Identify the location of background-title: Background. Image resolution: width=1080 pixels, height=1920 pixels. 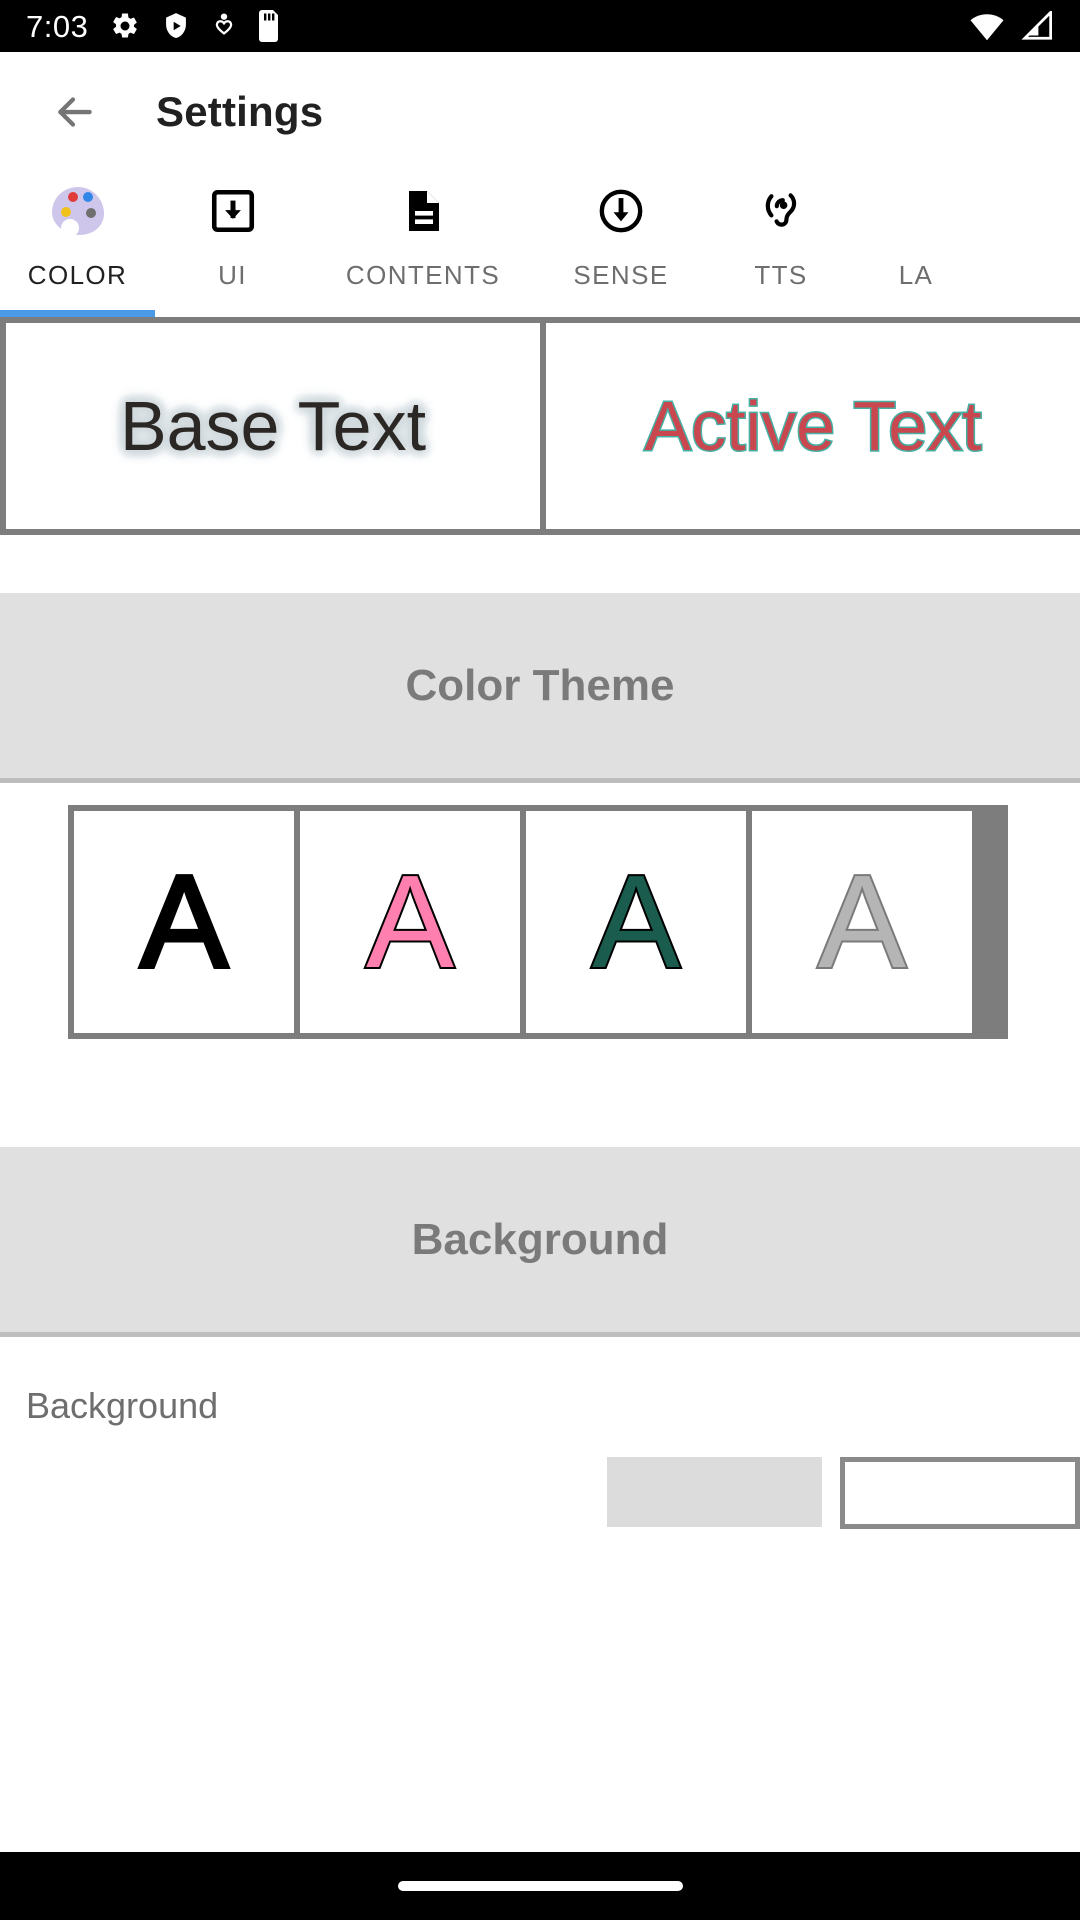
(540, 1239).